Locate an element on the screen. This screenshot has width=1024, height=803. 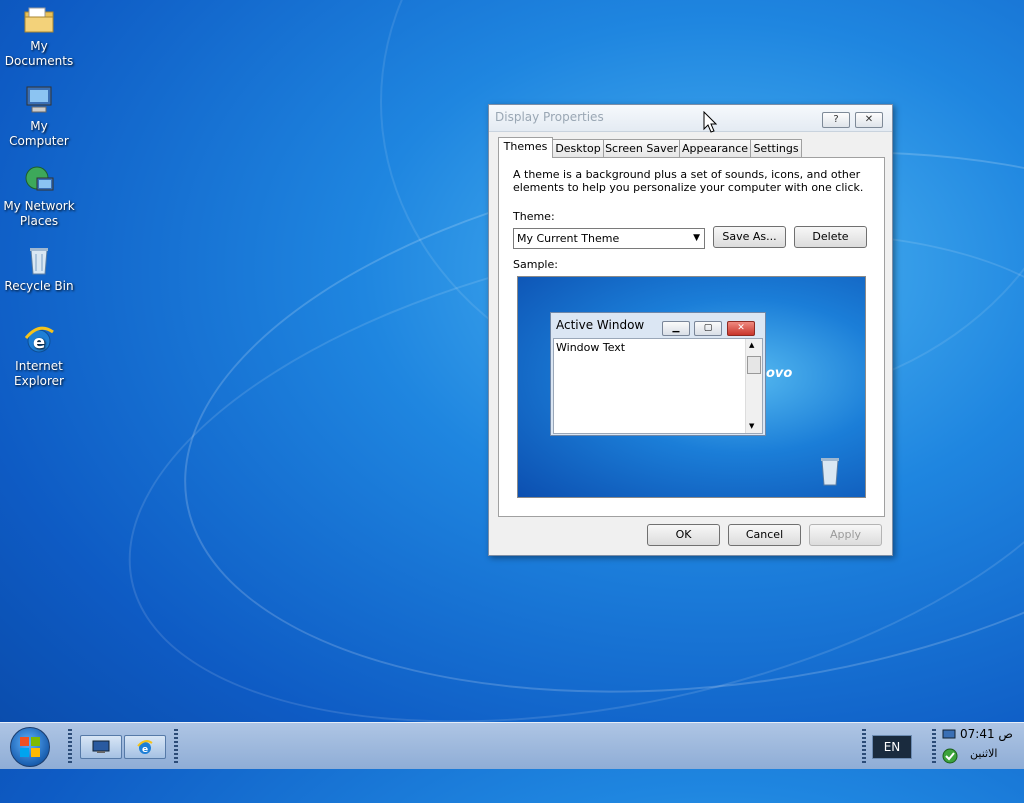
scroll-thumb is located at coordinates (754, 365).